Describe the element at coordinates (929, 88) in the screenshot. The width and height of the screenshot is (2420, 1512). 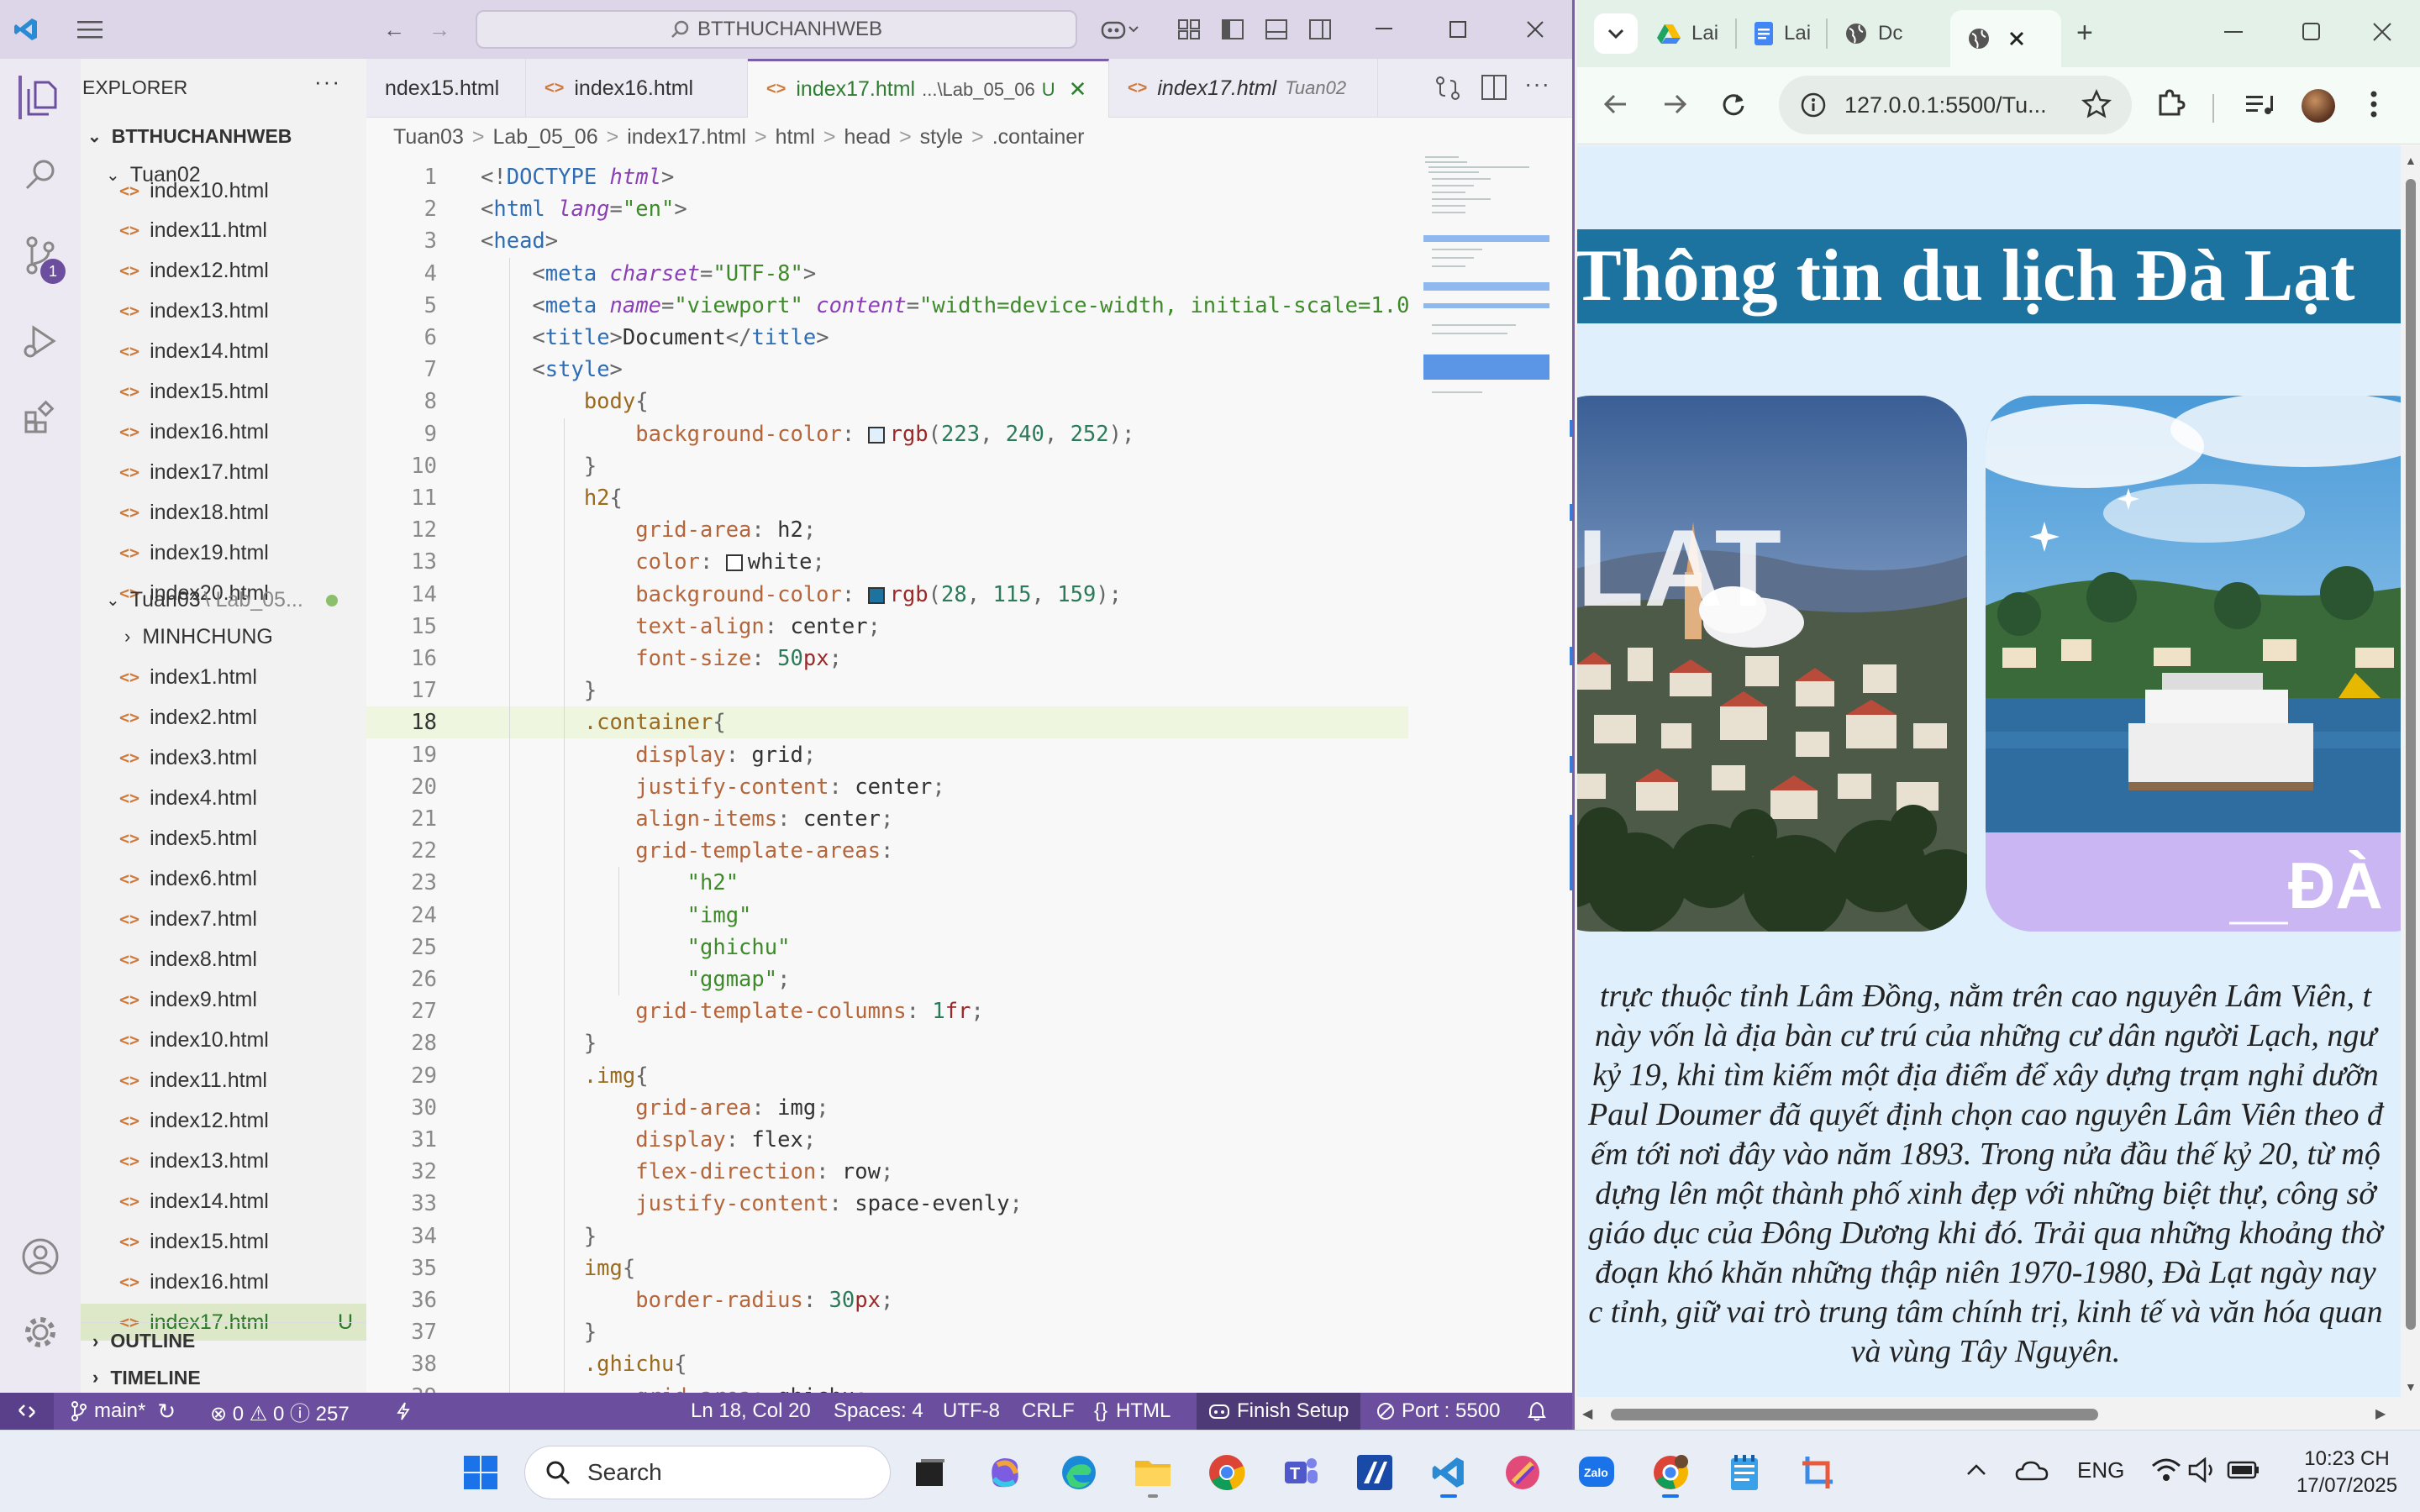
I see `tab-index17-active: <> index17.html ...\Lab_05_06 U ✕` at that location.